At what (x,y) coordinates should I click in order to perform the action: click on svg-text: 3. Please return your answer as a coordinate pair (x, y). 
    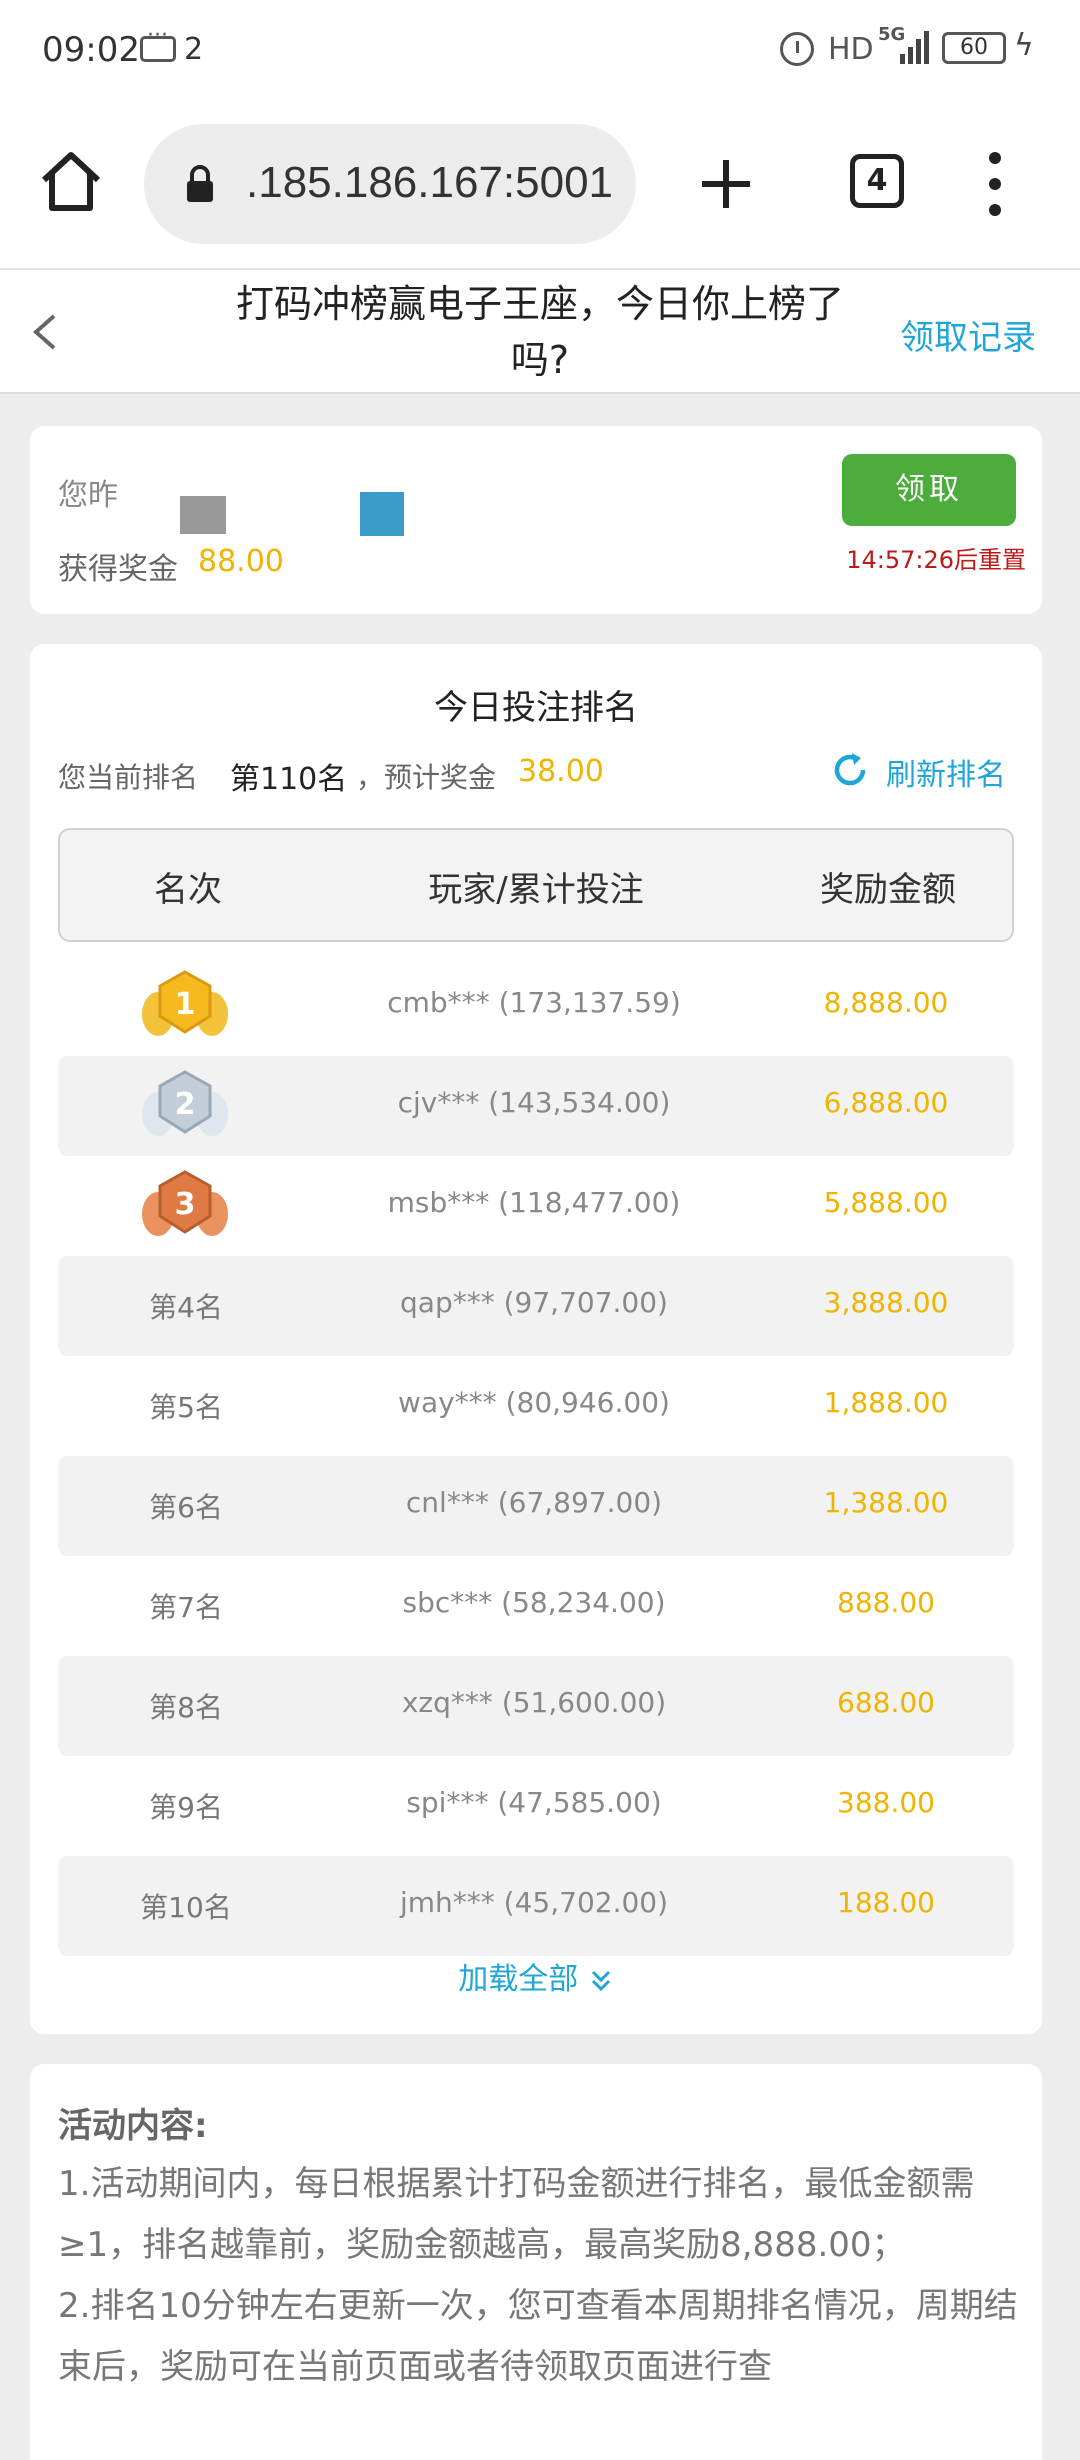
    Looking at the image, I should click on (185, 1204).